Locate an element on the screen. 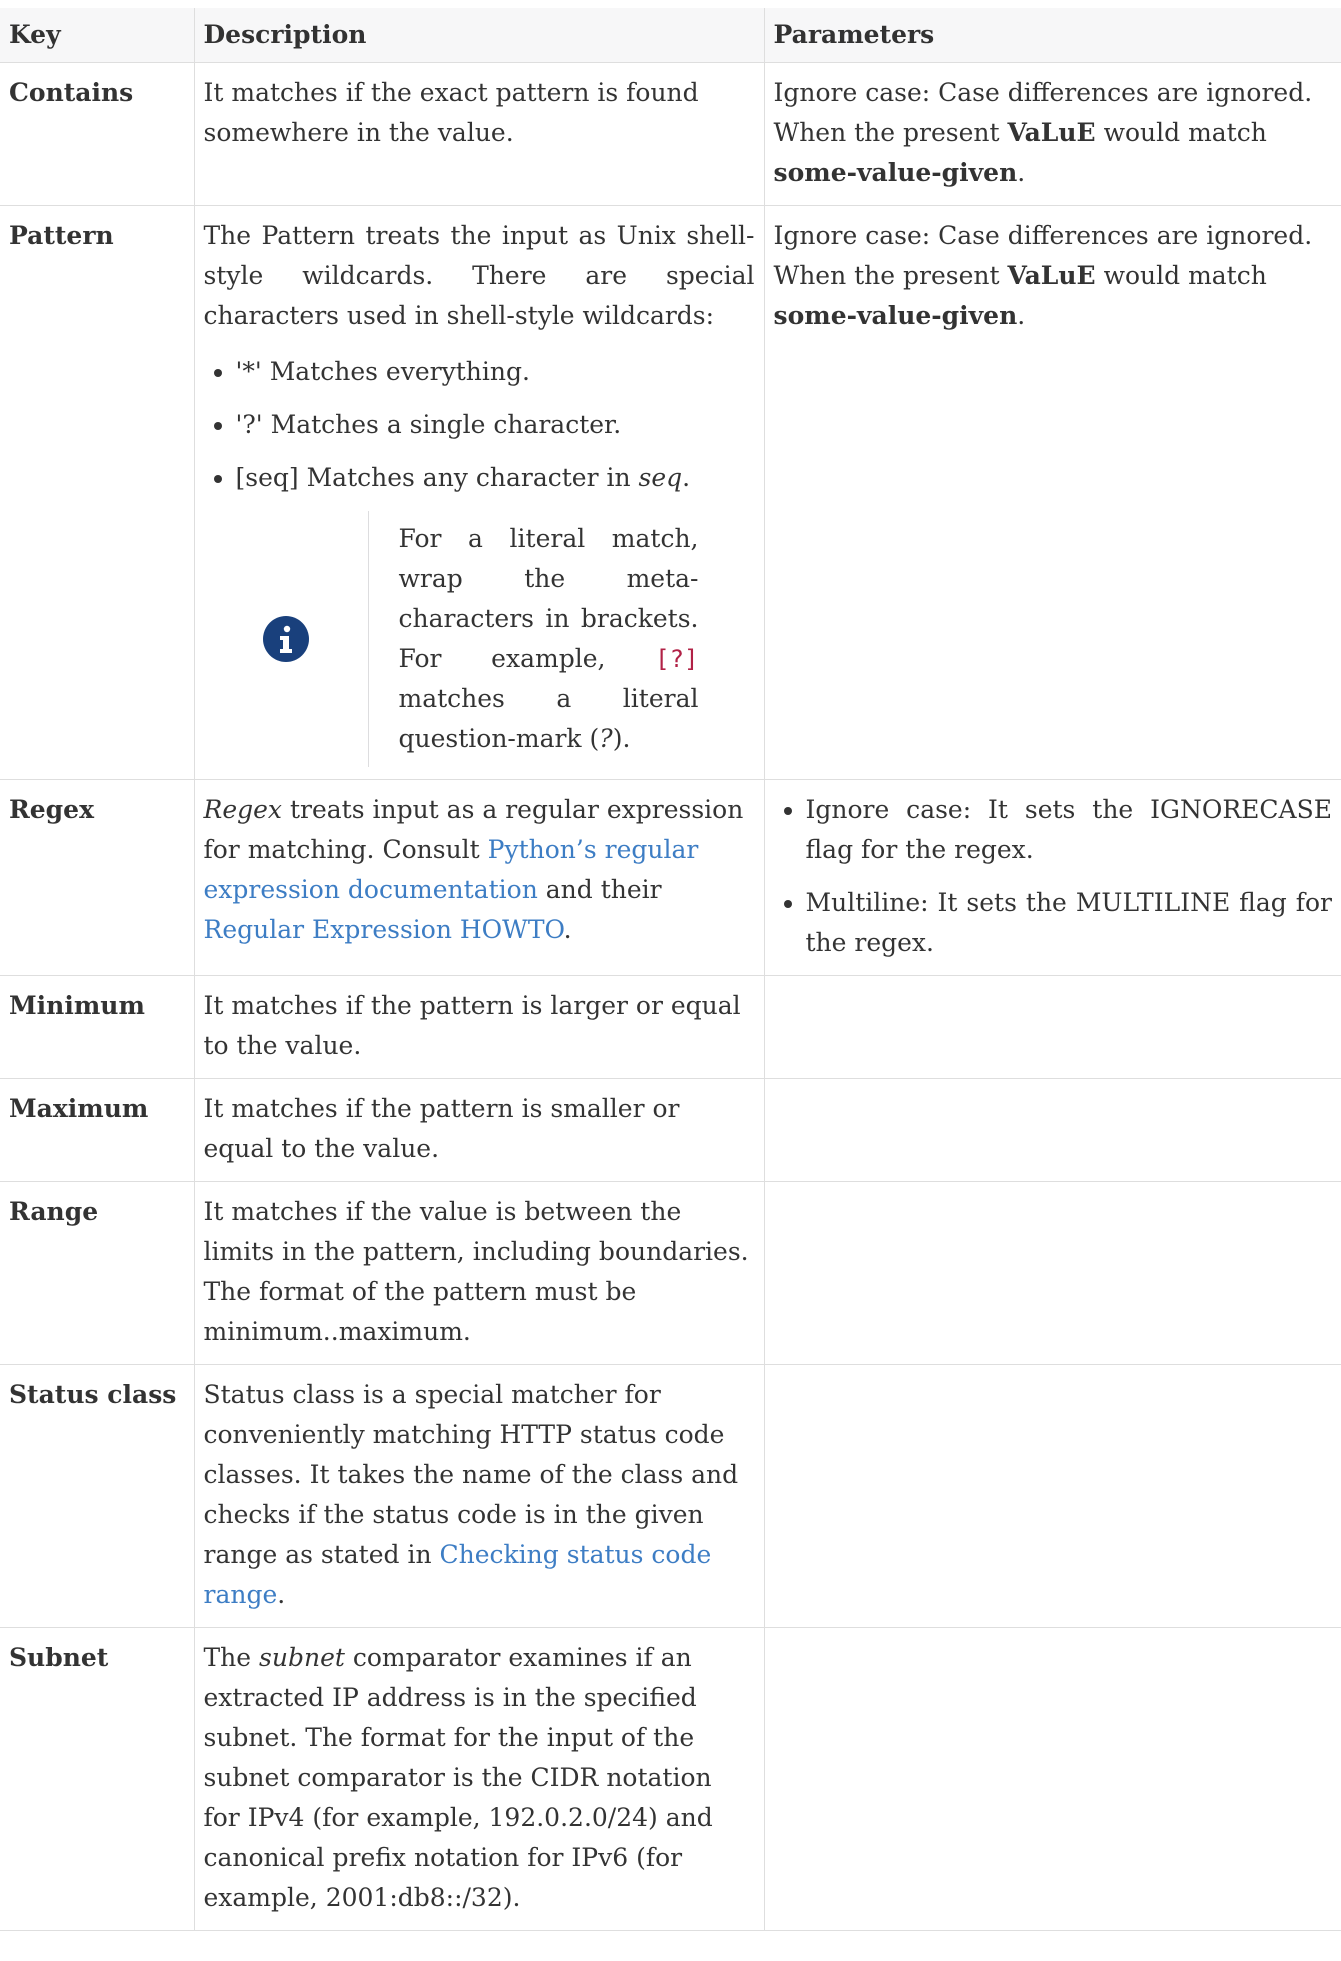 Image resolution: width=1341 pixels, height=1961 pixels. table-header-row: Key Description Parameters is located at coordinates (670, 35).